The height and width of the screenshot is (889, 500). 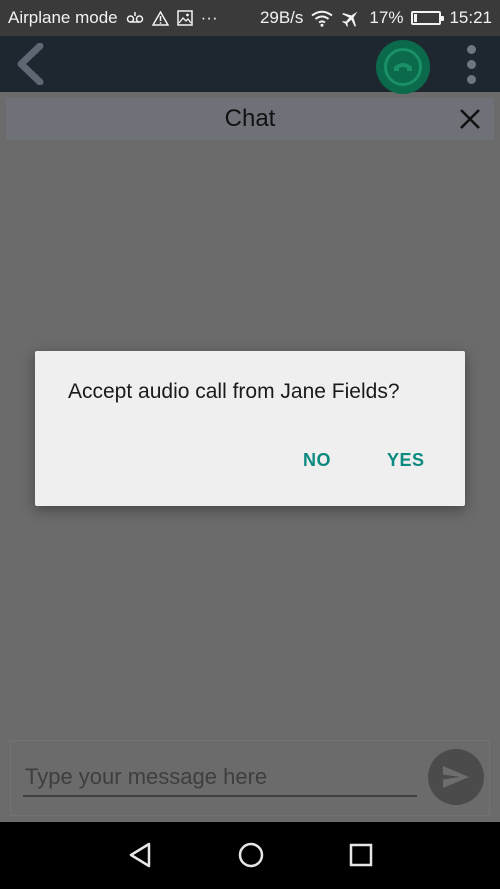 I want to click on message-composer, so click(x=250, y=778).